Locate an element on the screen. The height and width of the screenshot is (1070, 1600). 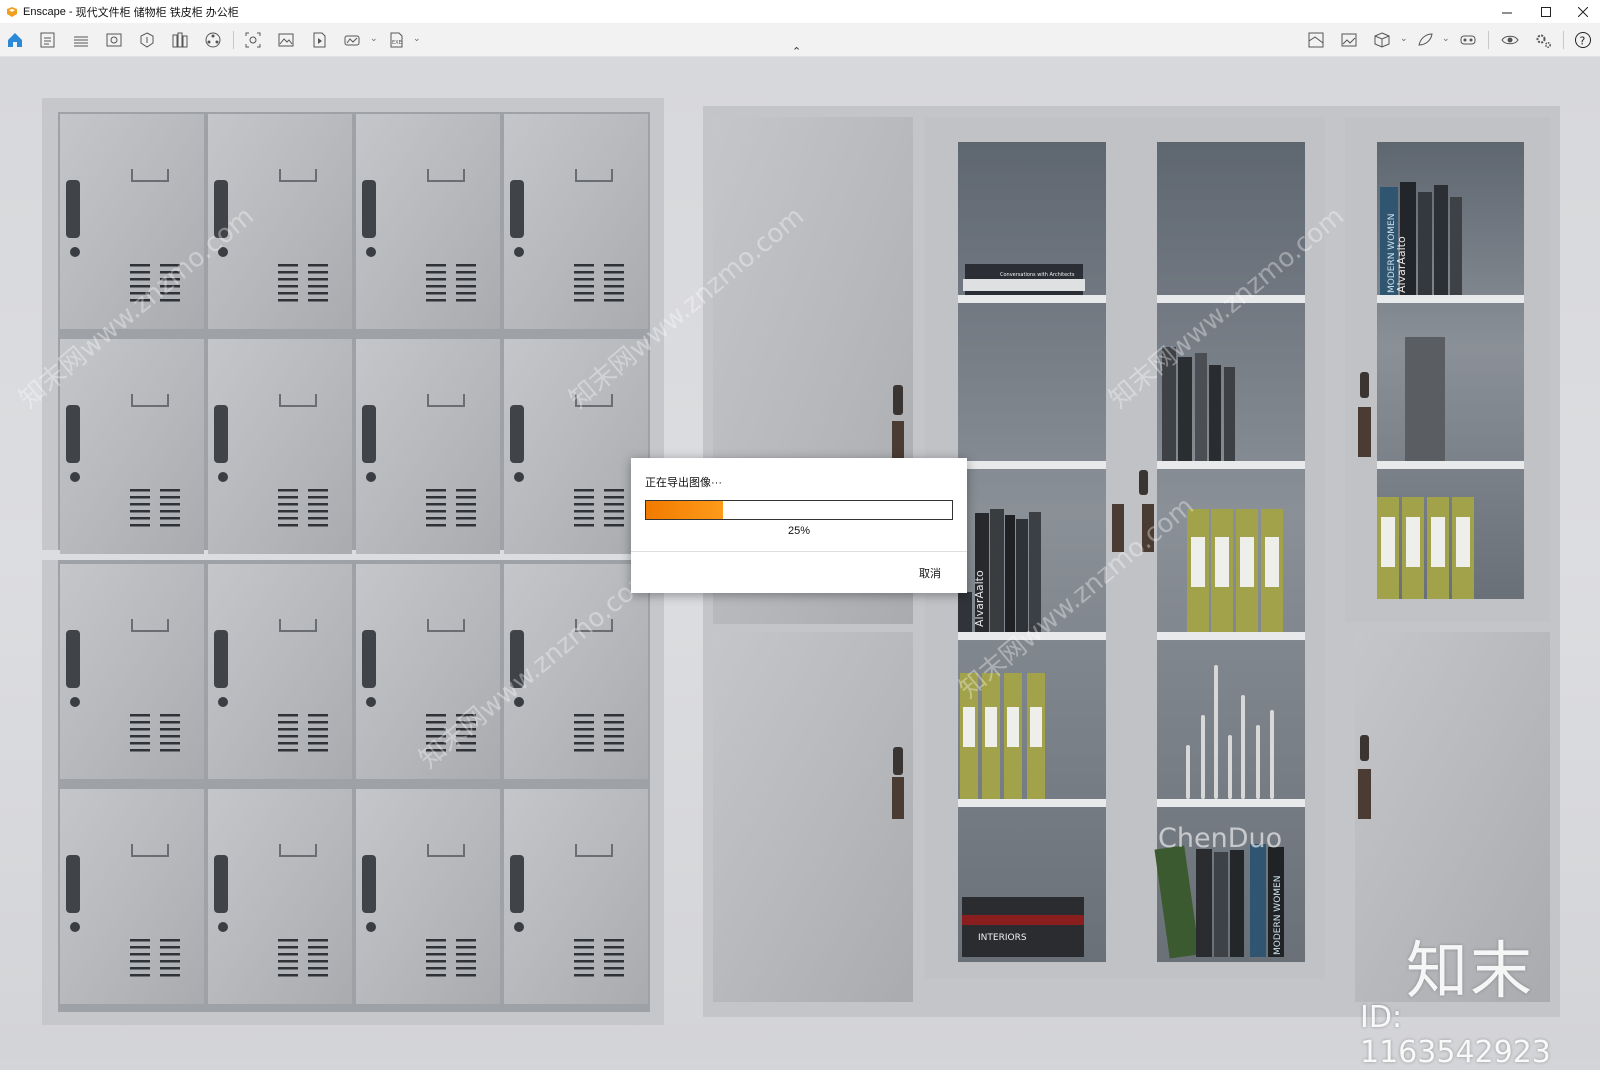
panorama-button is located at coordinates (352, 40).